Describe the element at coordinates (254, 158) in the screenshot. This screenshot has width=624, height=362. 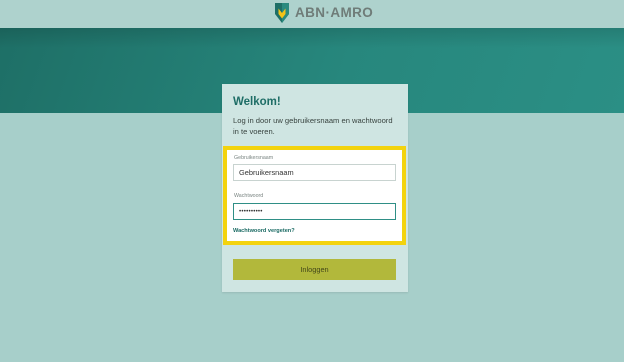
I see `username-label: Gebruikersnaam` at that location.